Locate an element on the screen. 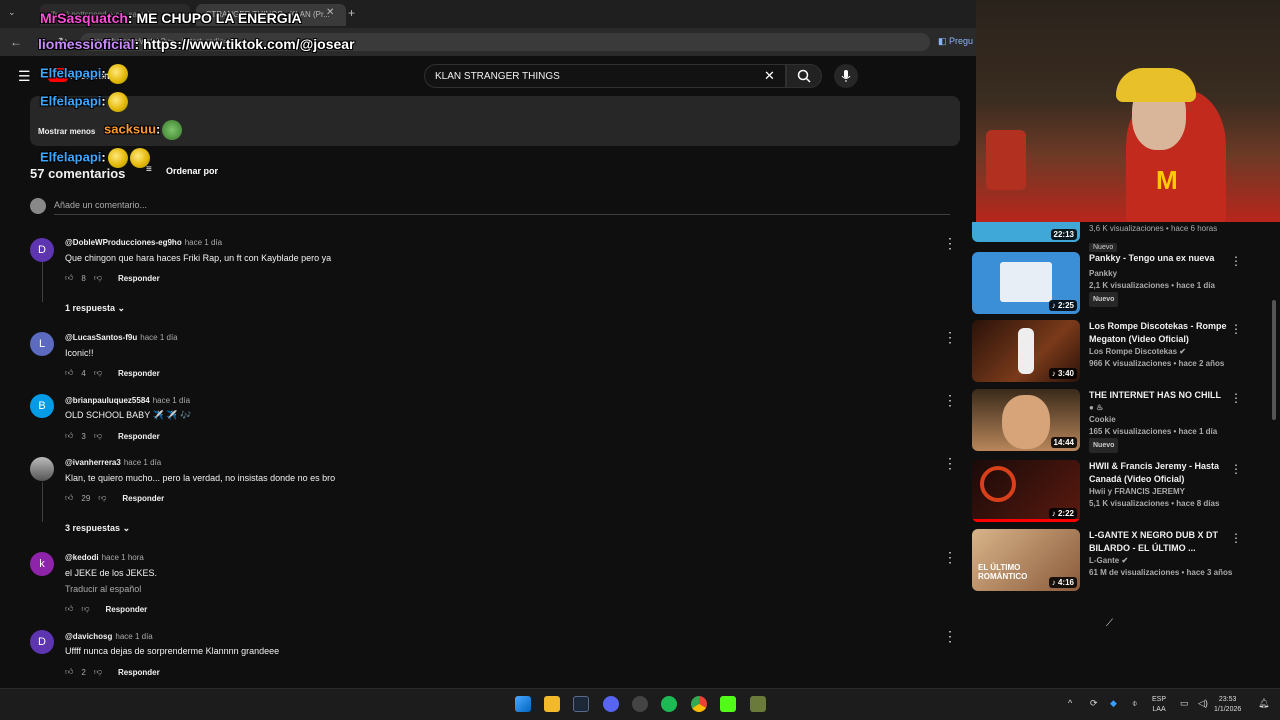 The height and width of the screenshot is (720, 1280). close-tab-icon: ✕ is located at coordinates (330, 12).